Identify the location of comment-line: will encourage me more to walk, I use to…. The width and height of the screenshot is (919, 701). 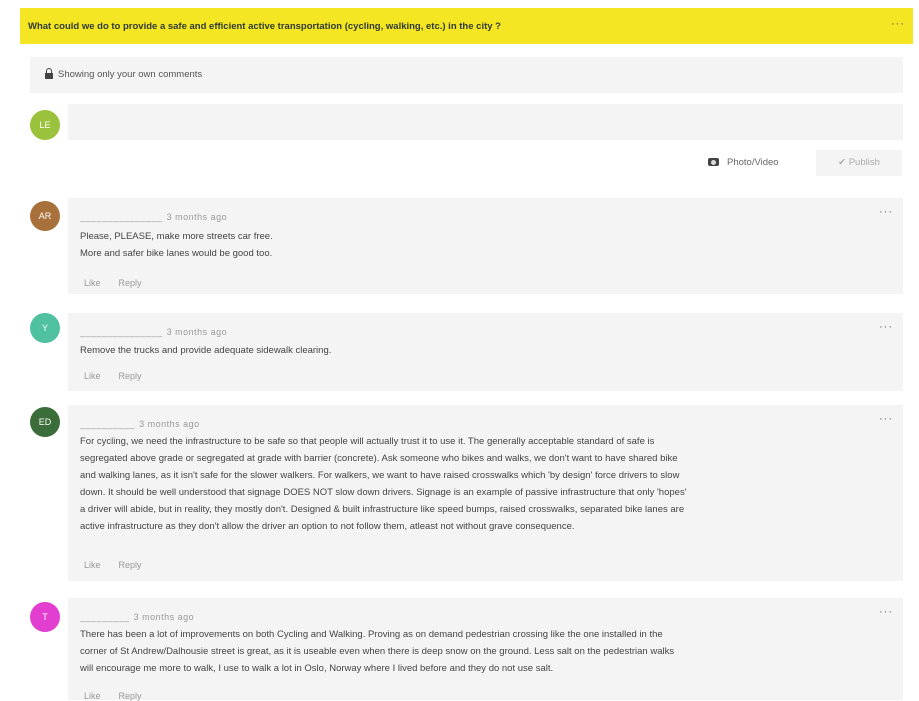
(317, 668).